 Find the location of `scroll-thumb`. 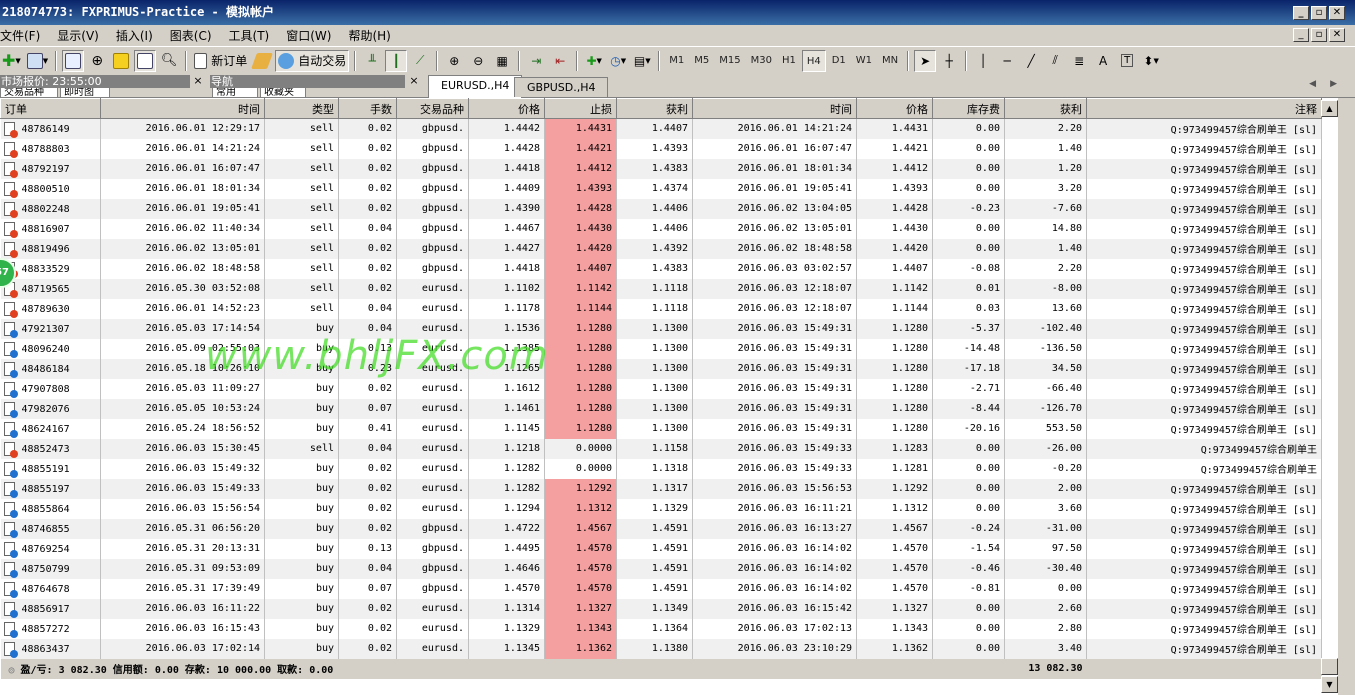

scroll-thumb is located at coordinates (1329, 666).